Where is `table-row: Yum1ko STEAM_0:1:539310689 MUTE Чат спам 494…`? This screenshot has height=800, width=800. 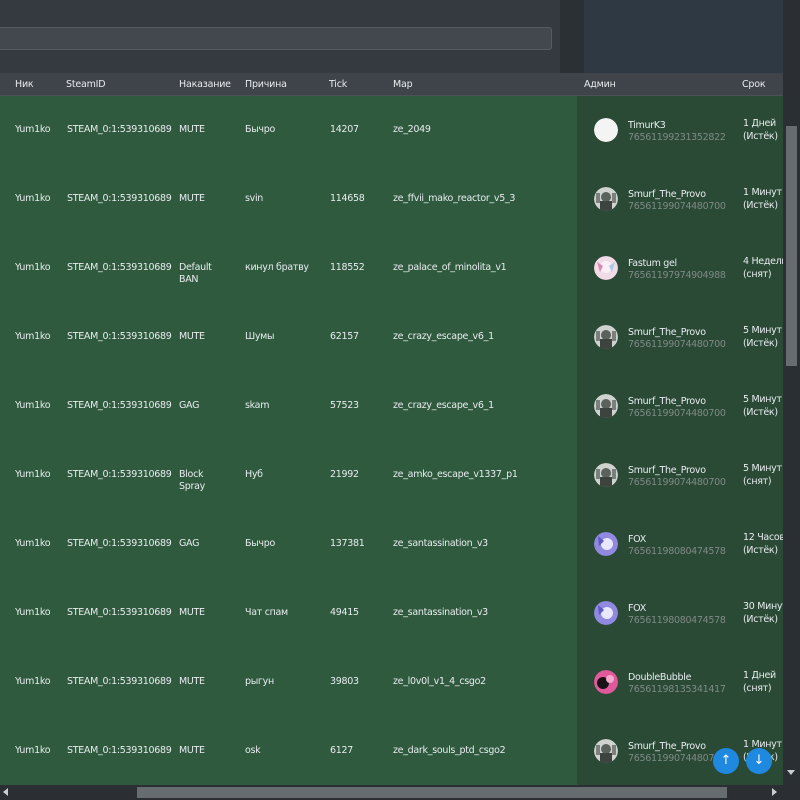 table-row: Yum1ko STEAM_0:1:539310689 MUTE Чат спам 494… is located at coordinates (394, 613).